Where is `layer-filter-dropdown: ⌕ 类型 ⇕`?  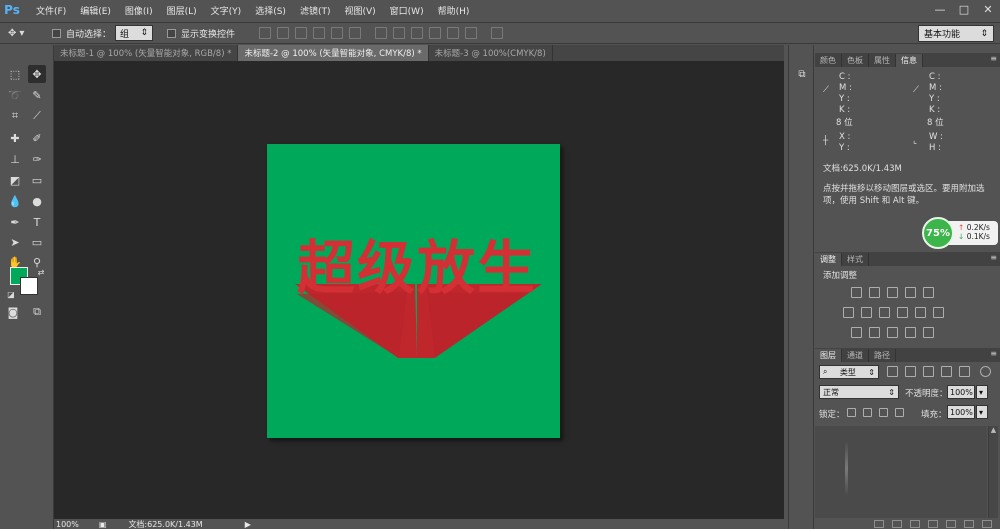 layer-filter-dropdown: ⌕ 类型 ⇕ is located at coordinates (849, 372).